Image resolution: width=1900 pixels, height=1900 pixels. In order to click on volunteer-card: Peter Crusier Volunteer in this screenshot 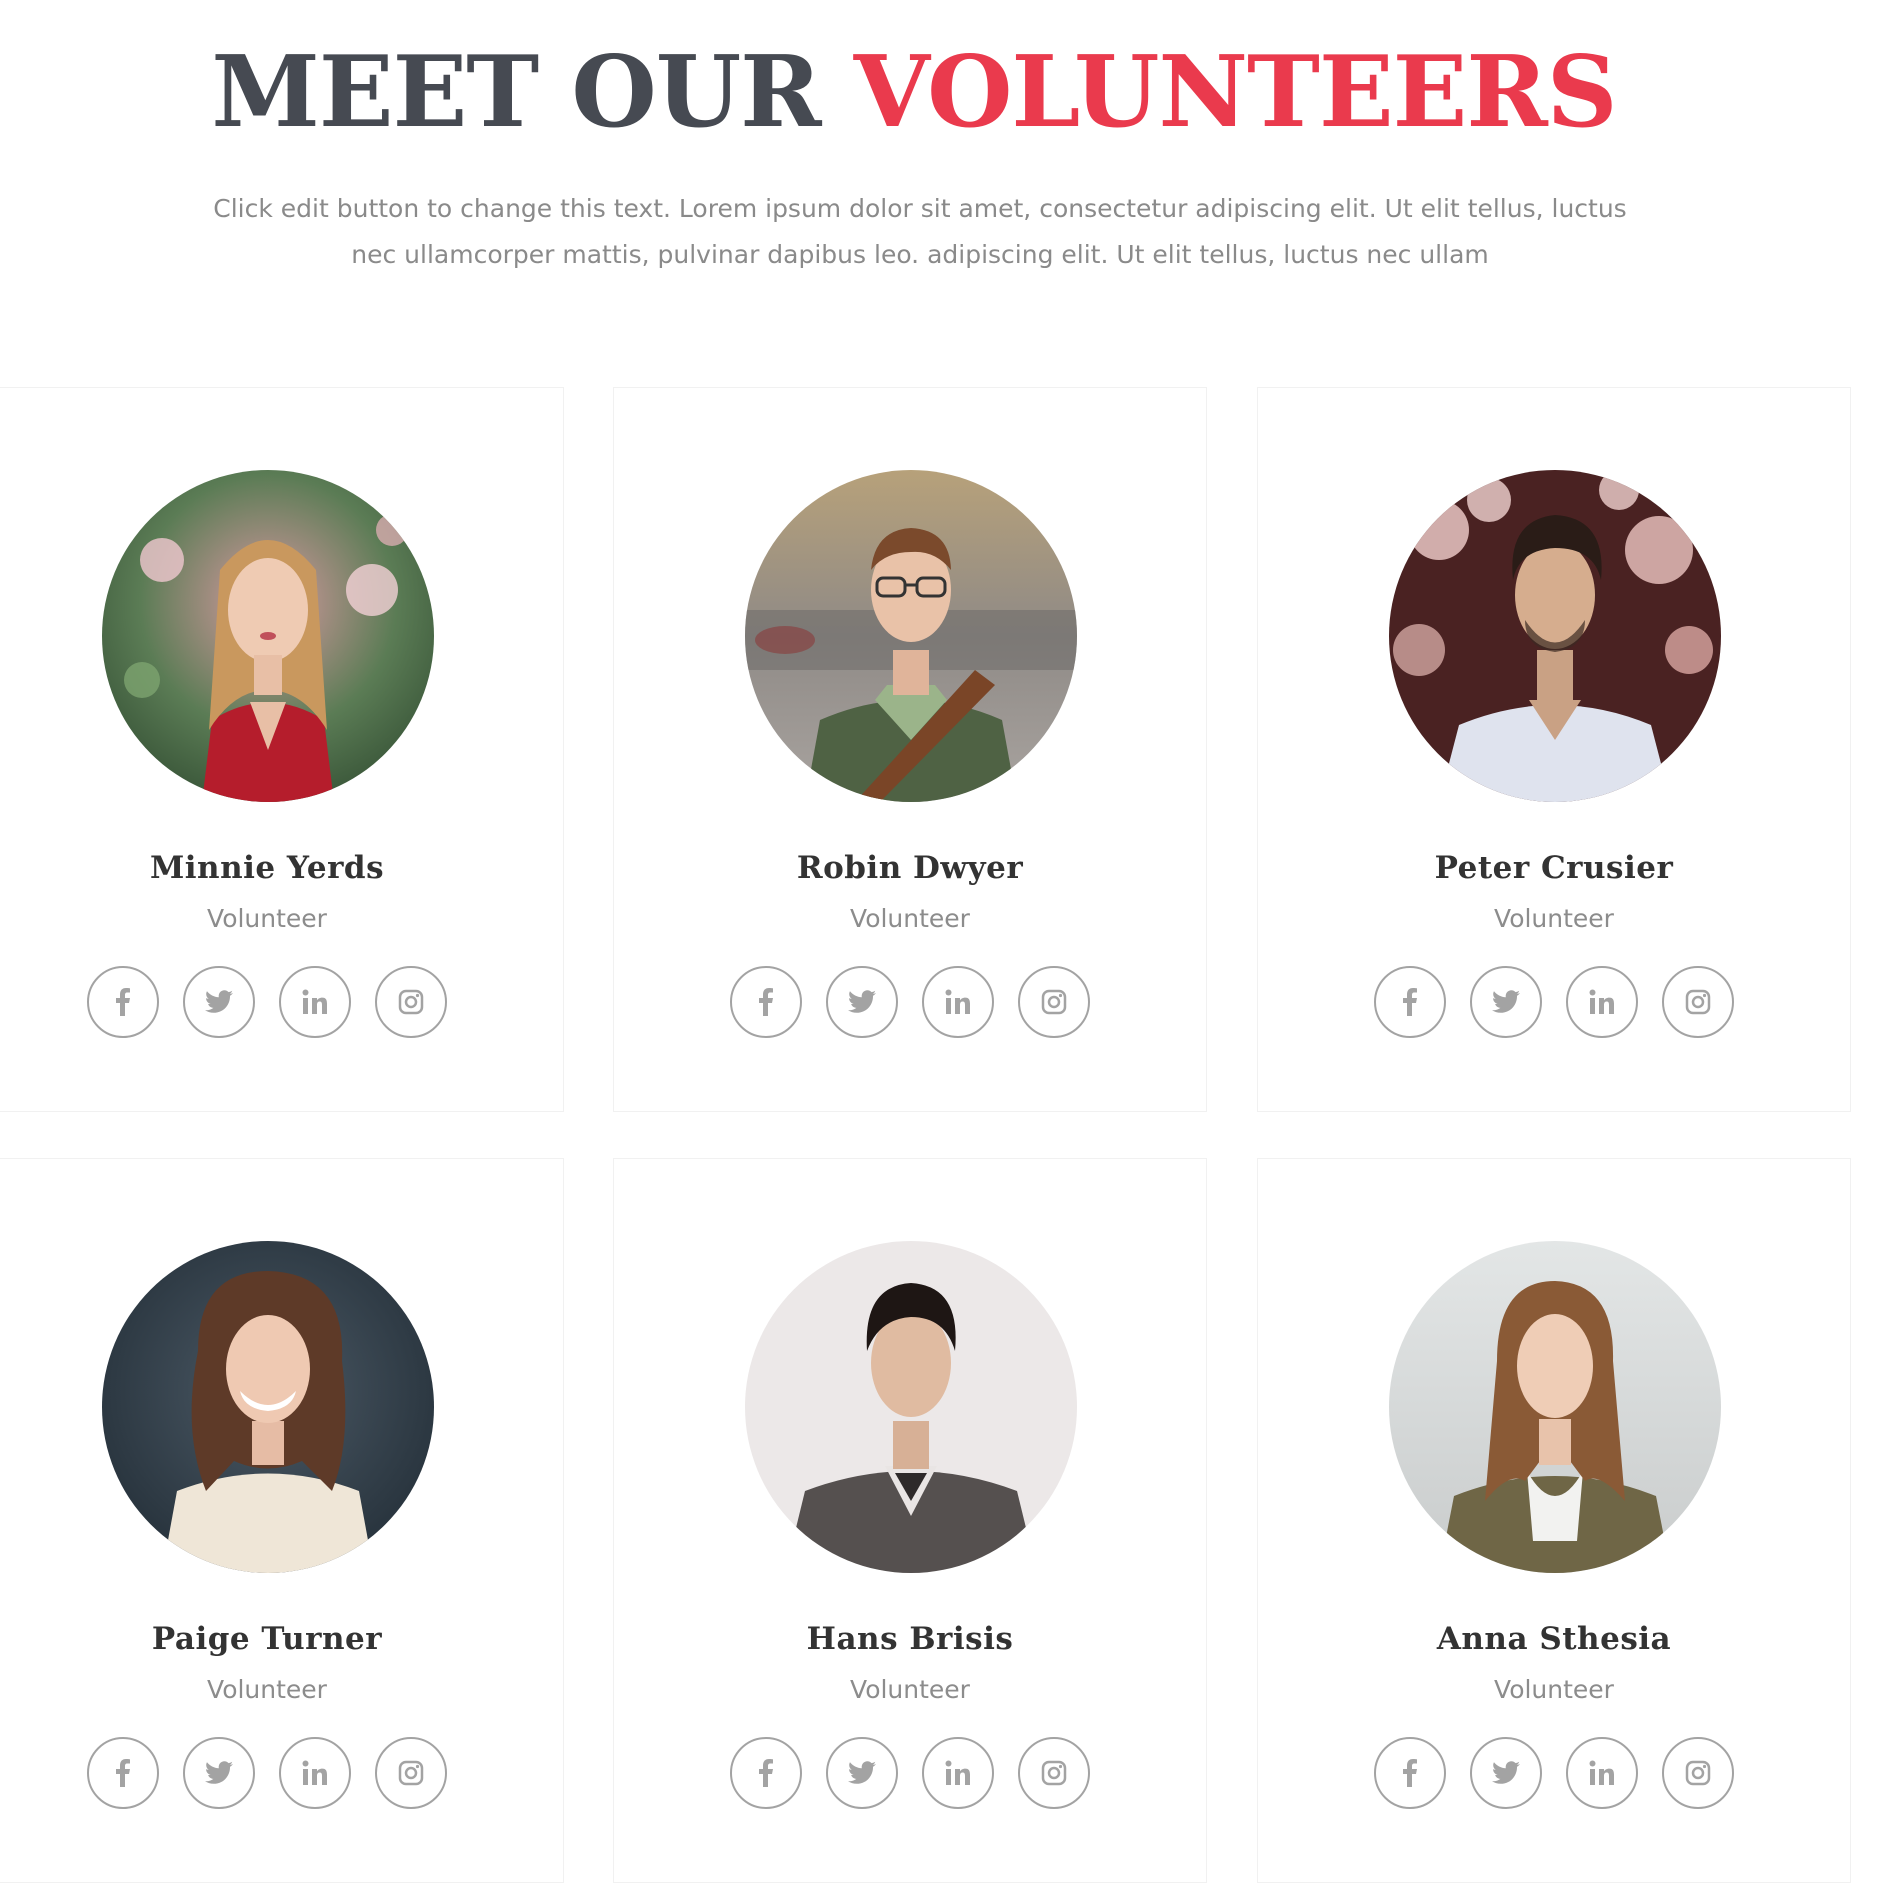, I will do `click(1554, 749)`.